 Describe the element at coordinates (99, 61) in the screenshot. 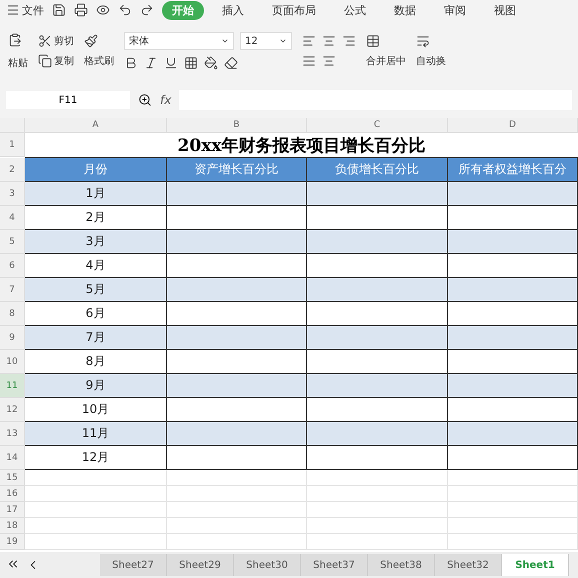

I see `format-painter-button: 格式刷` at that location.